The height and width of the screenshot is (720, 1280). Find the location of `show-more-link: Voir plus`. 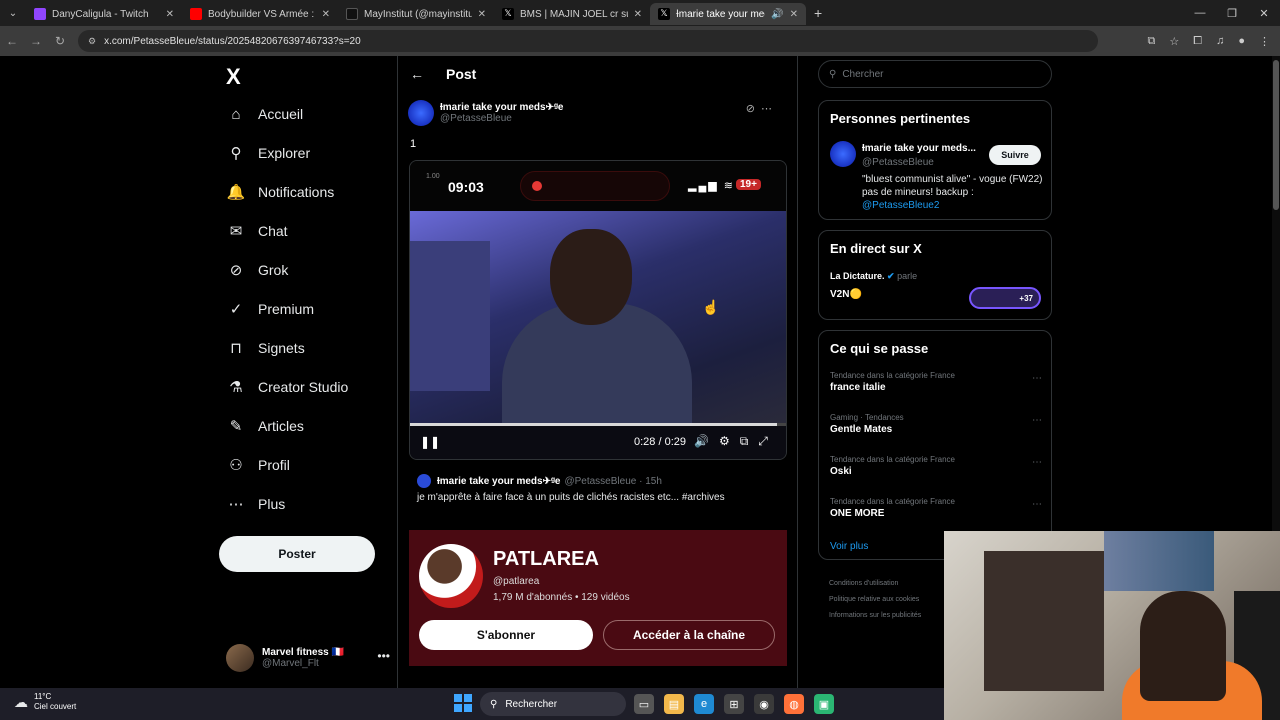

show-more-link: Voir plus is located at coordinates (849, 546).